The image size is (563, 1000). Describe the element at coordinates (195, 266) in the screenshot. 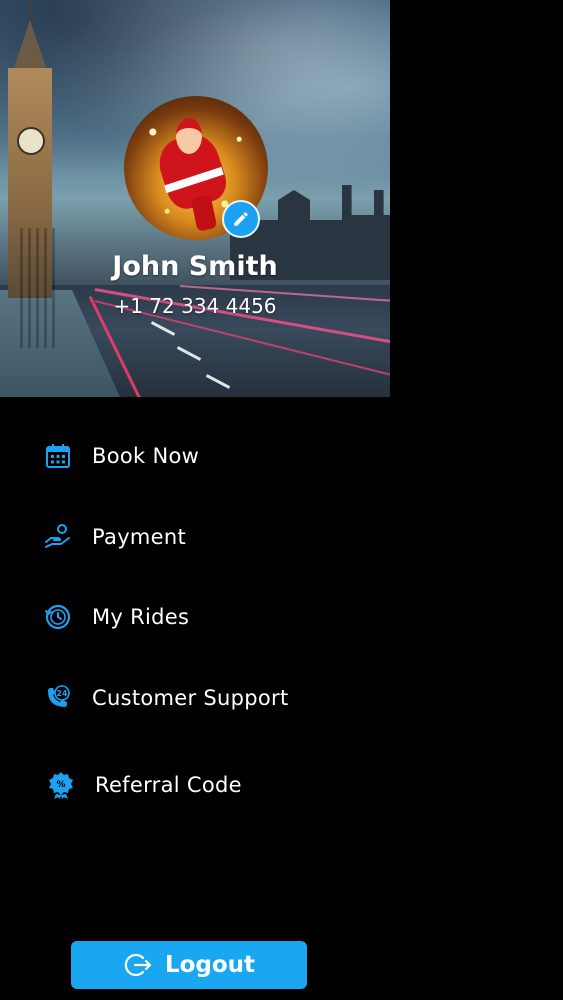

I see `user-name: John Smith` at that location.